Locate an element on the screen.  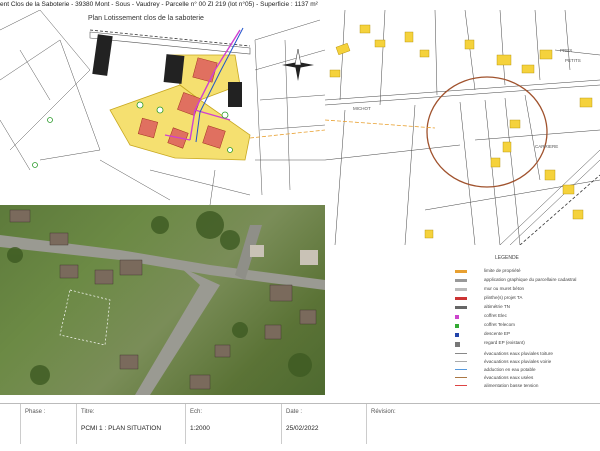
date-label: Date : is located at coordinates (294, 412).